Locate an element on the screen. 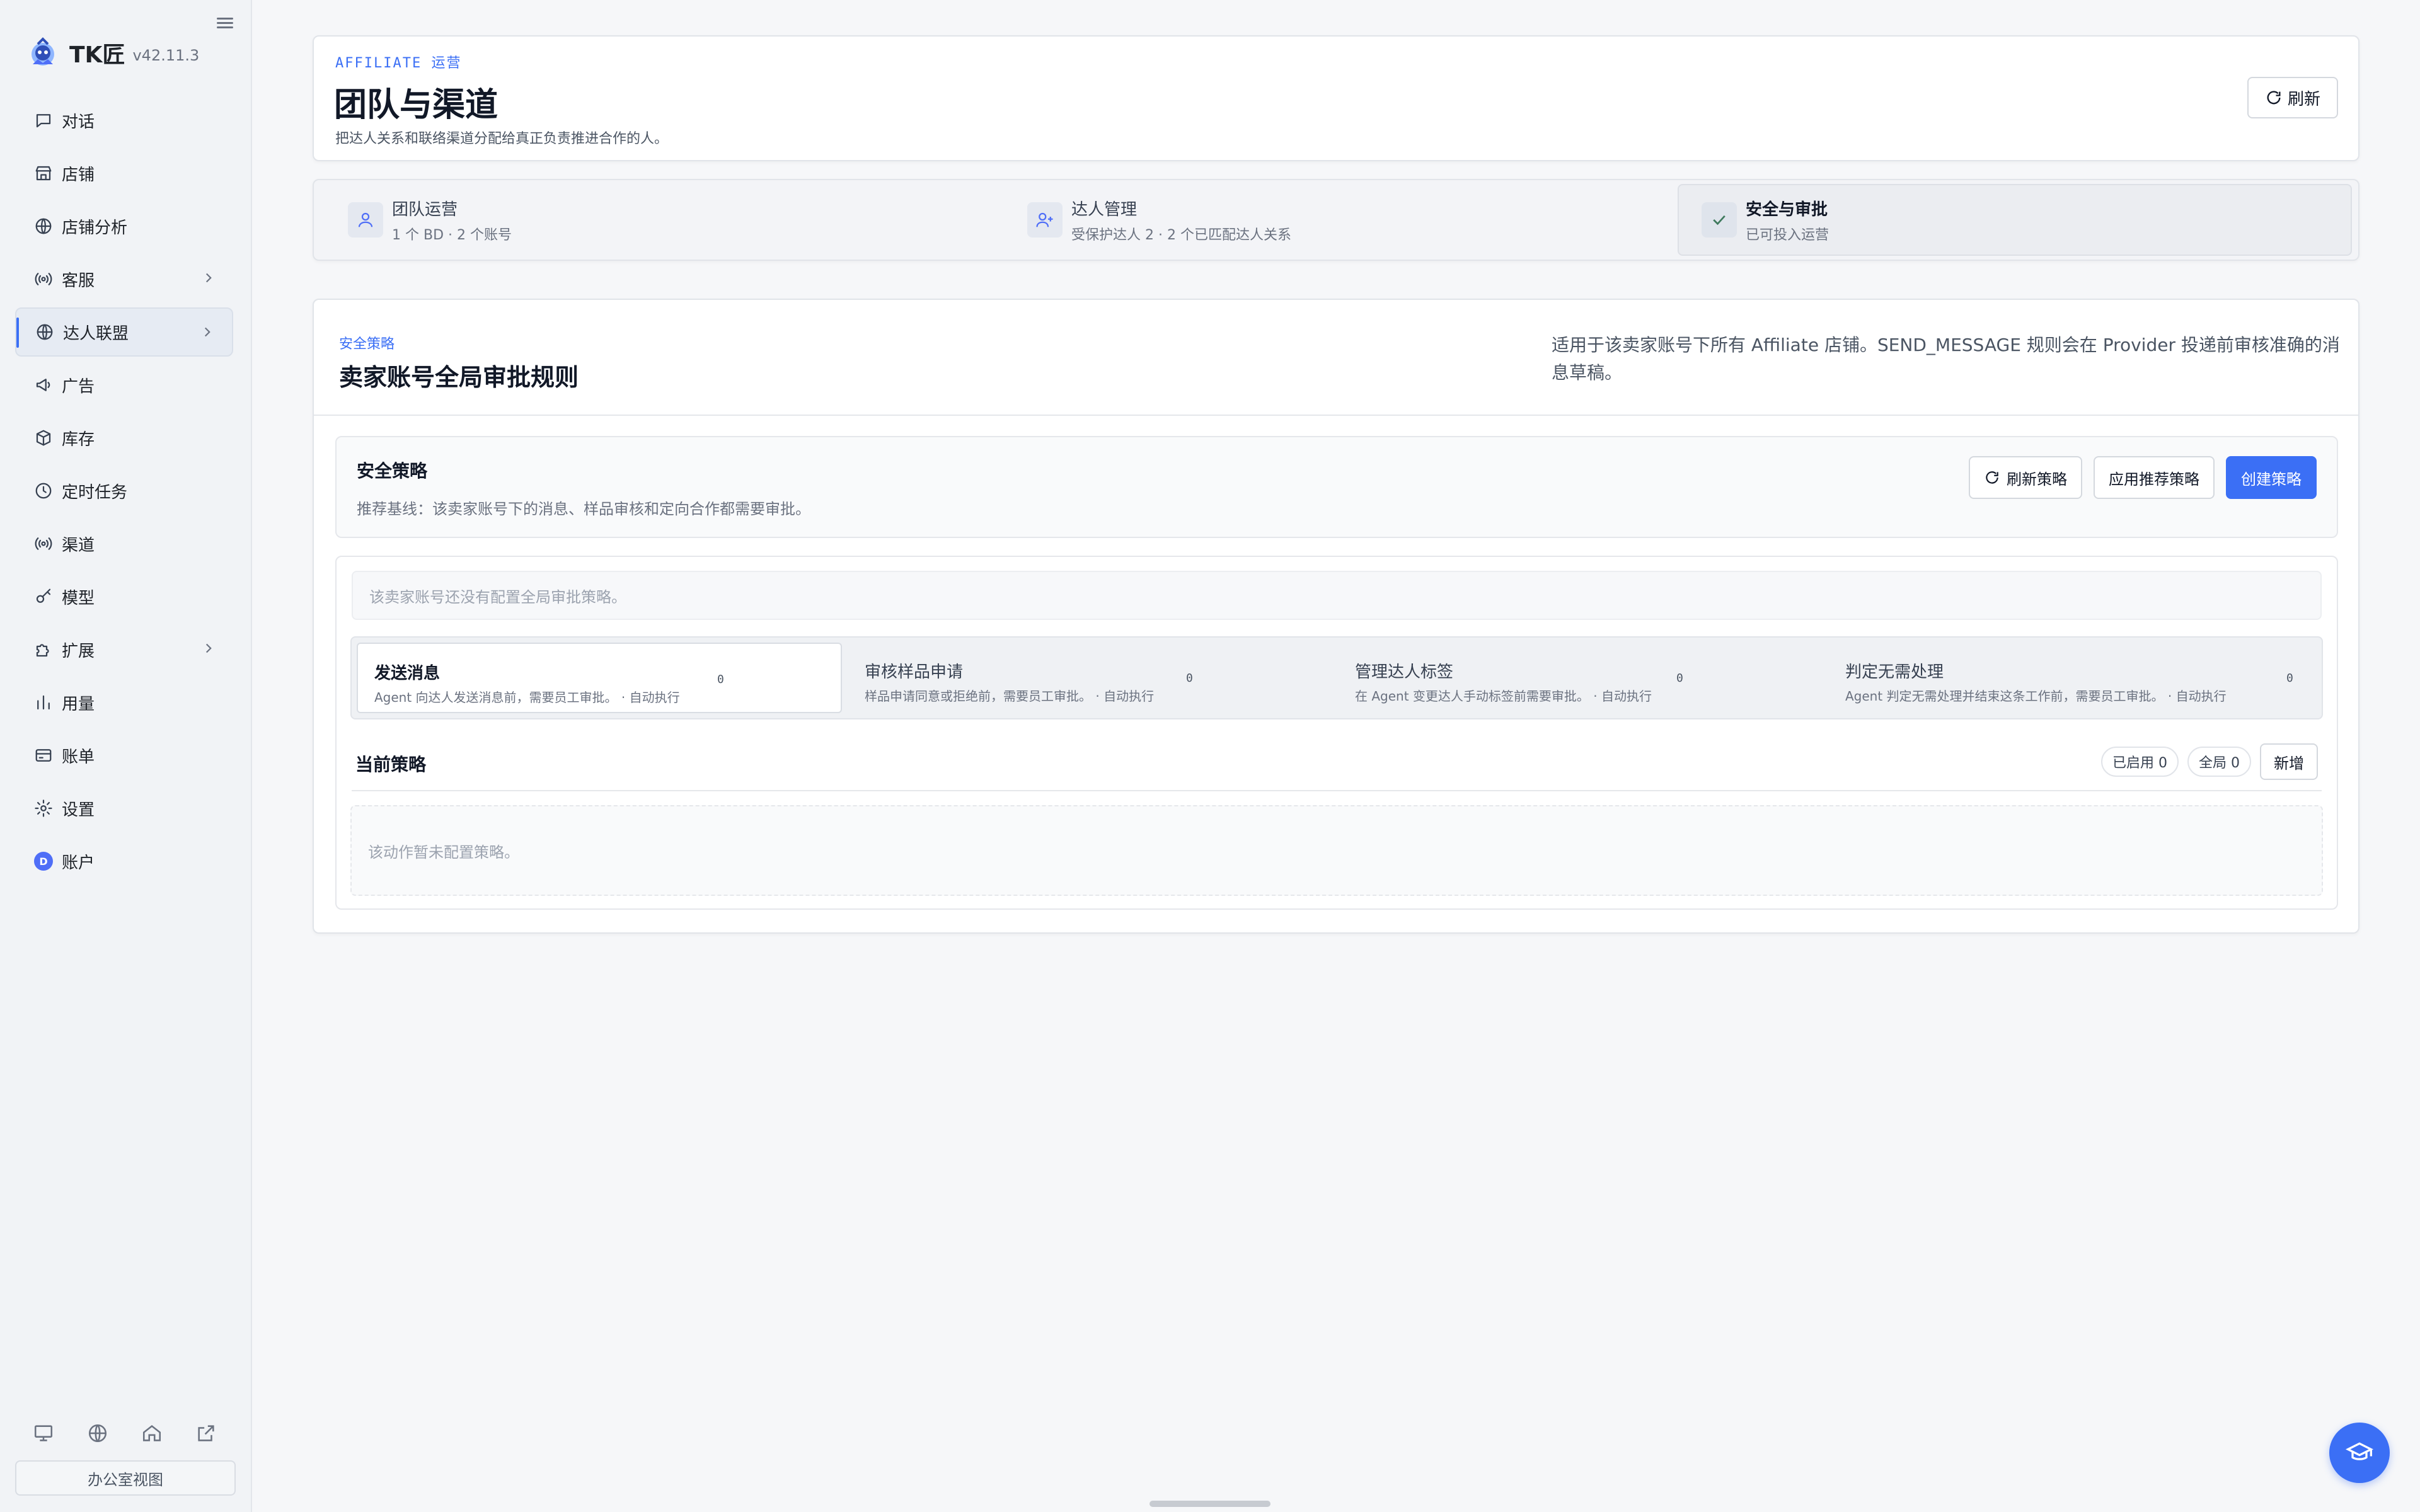 The image size is (2420, 1512). sidebar-item-label: 广告 is located at coordinates (79, 386).